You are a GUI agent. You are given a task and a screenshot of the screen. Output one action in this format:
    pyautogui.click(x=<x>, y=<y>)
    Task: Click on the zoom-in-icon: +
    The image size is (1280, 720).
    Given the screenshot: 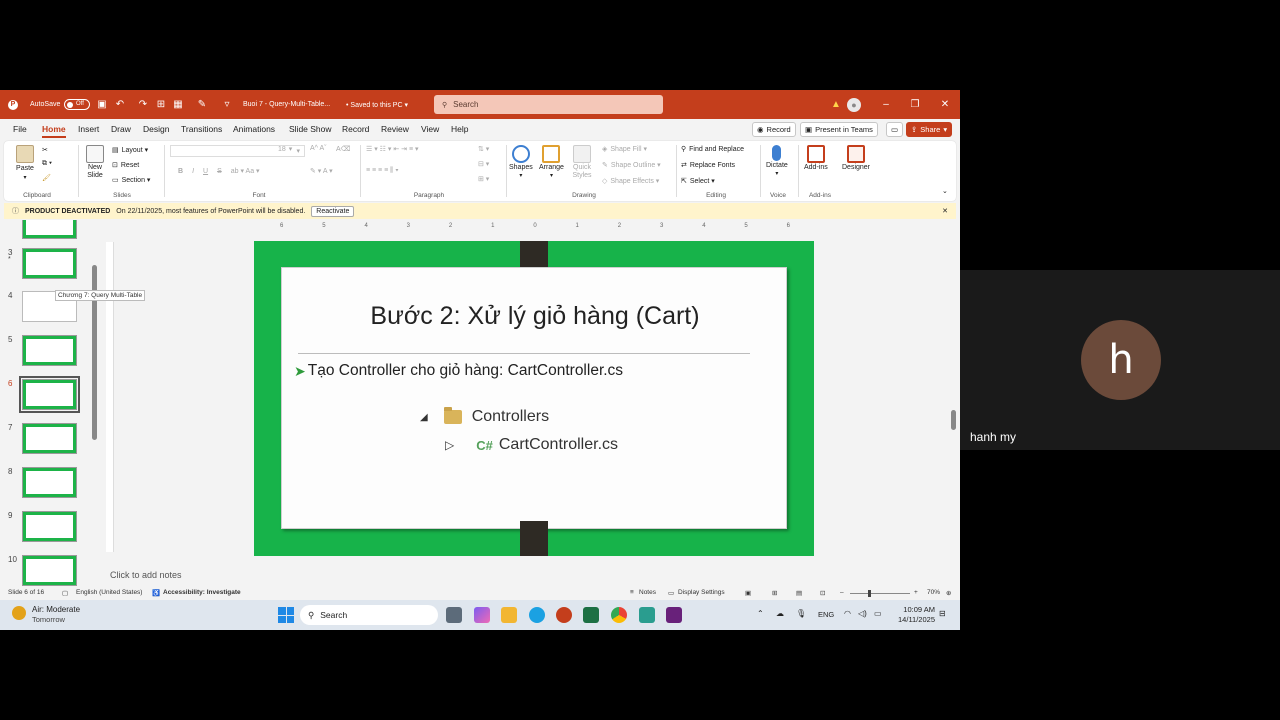 What is the action you would take?
    pyautogui.click(x=916, y=592)
    